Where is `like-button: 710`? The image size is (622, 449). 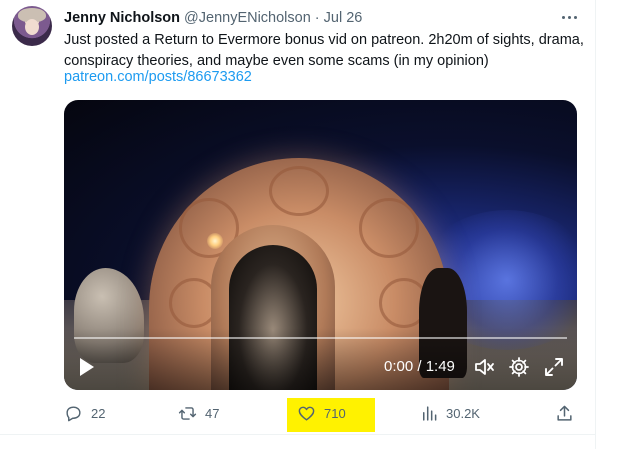
like-button: 710 is located at coordinates (321, 413).